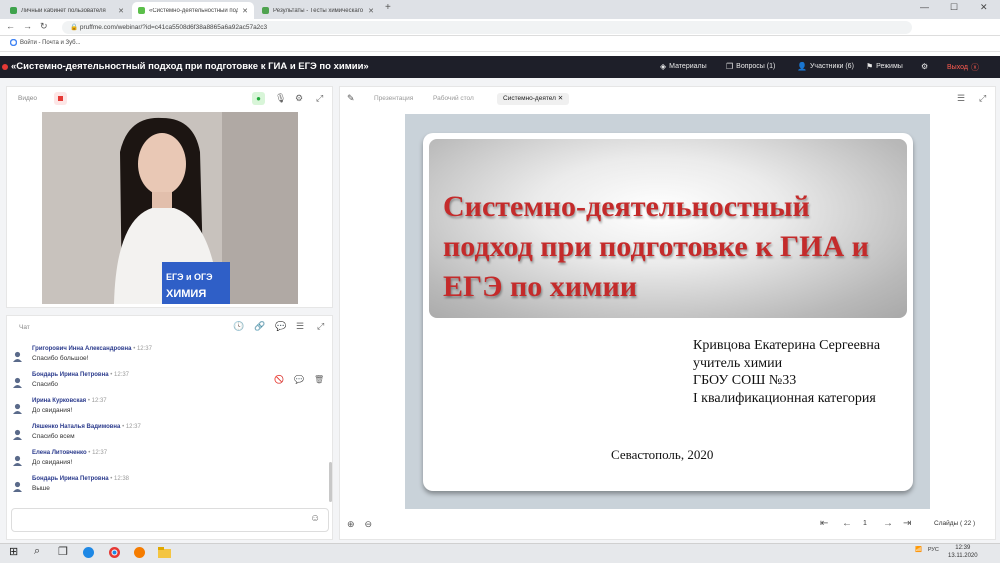 This screenshot has width=1000, height=563. I want to click on link-icon: 🔗, so click(259, 326).